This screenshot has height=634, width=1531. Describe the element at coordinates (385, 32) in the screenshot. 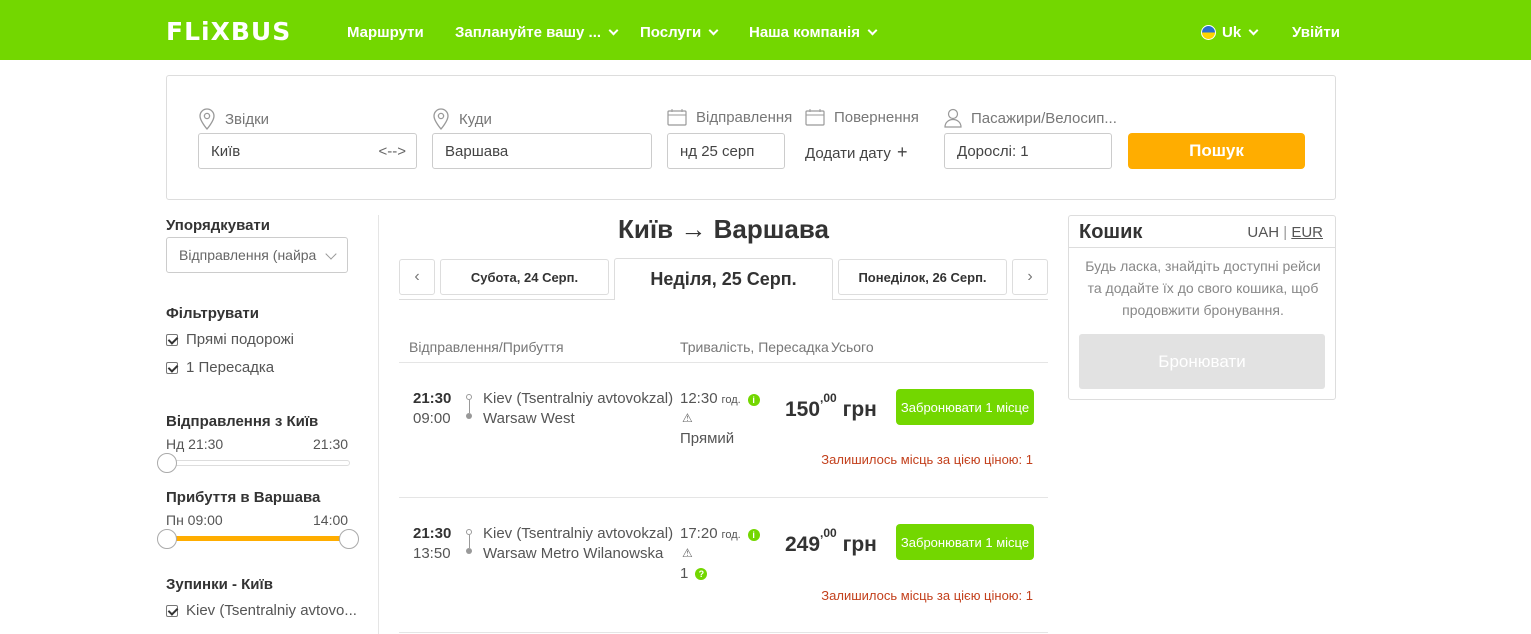

I see `nav-routes: Маршрути` at that location.